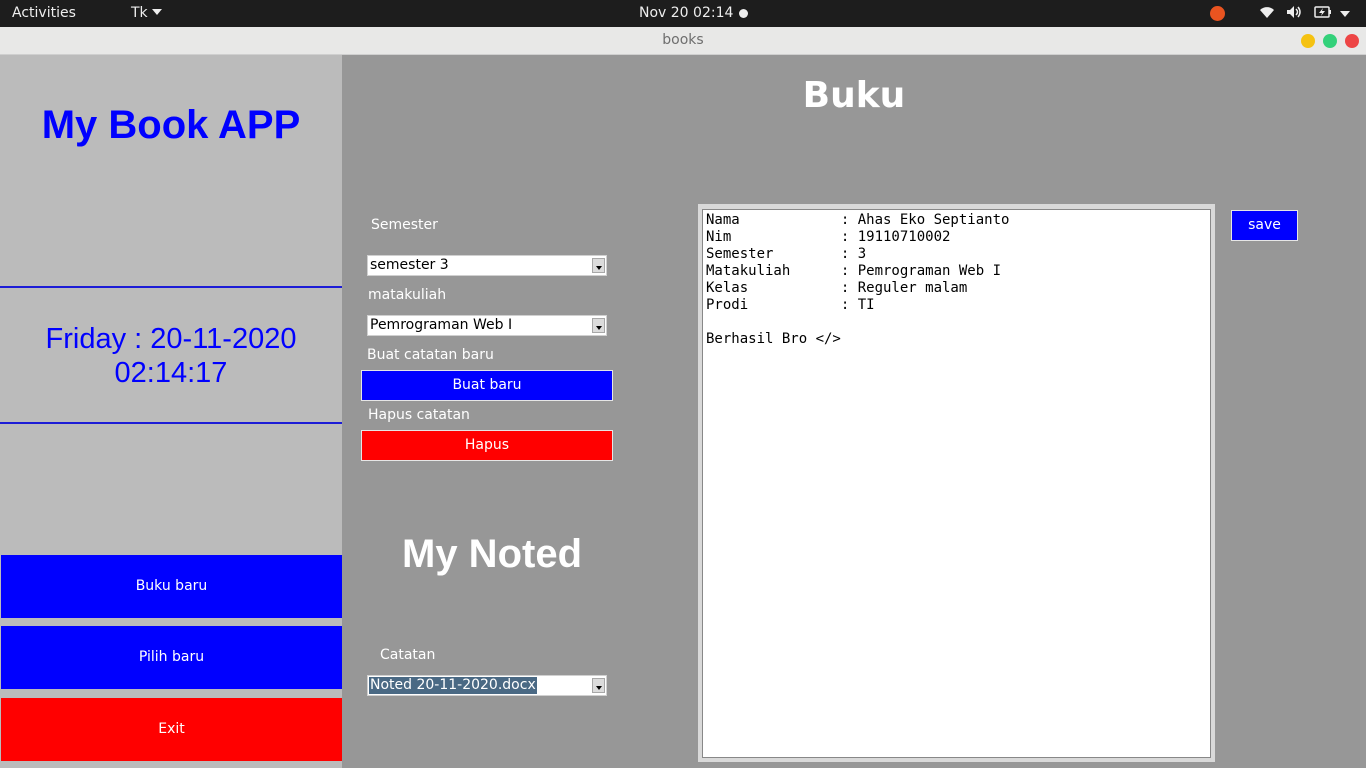 This screenshot has height=768, width=1366. What do you see at coordinates (139, 13) in the screenshot?
I see `app-menu-label: Tk` at bounding box center [139, 13].